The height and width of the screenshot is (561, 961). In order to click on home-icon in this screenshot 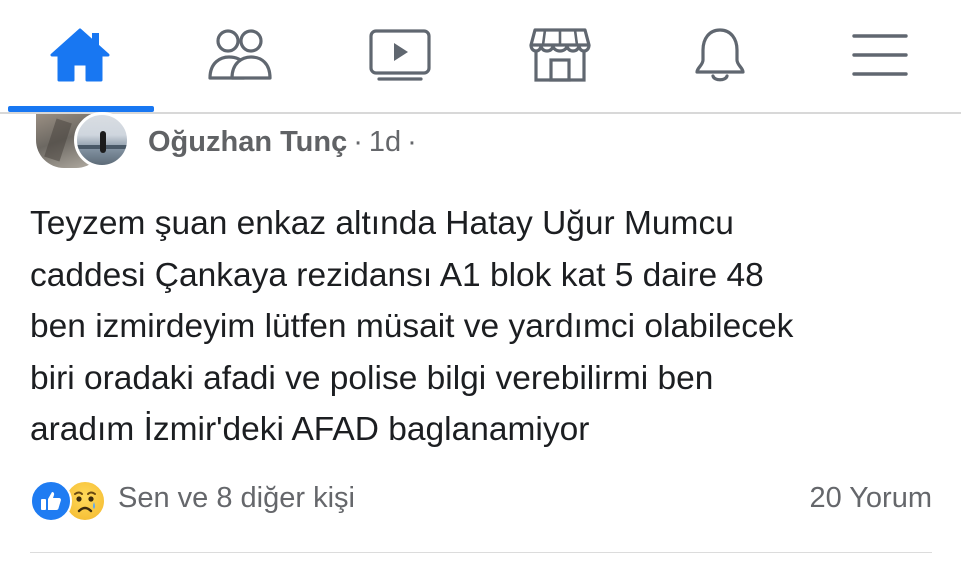, I will do `click(80, 55)`.